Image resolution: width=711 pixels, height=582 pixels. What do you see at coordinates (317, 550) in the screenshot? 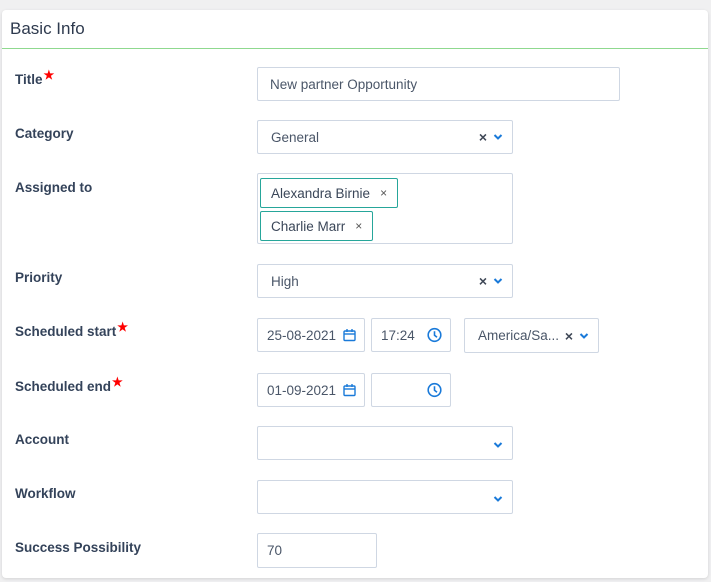
I see `success-possibility-input: 70` at bounding box center [317, 550].